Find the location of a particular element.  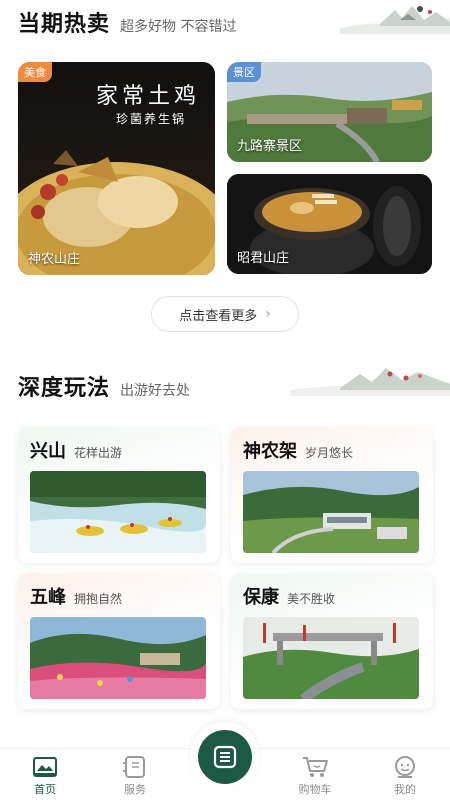

deep-play-header: 深度玩法 出游好去处 is located at coordinates (104, 386).